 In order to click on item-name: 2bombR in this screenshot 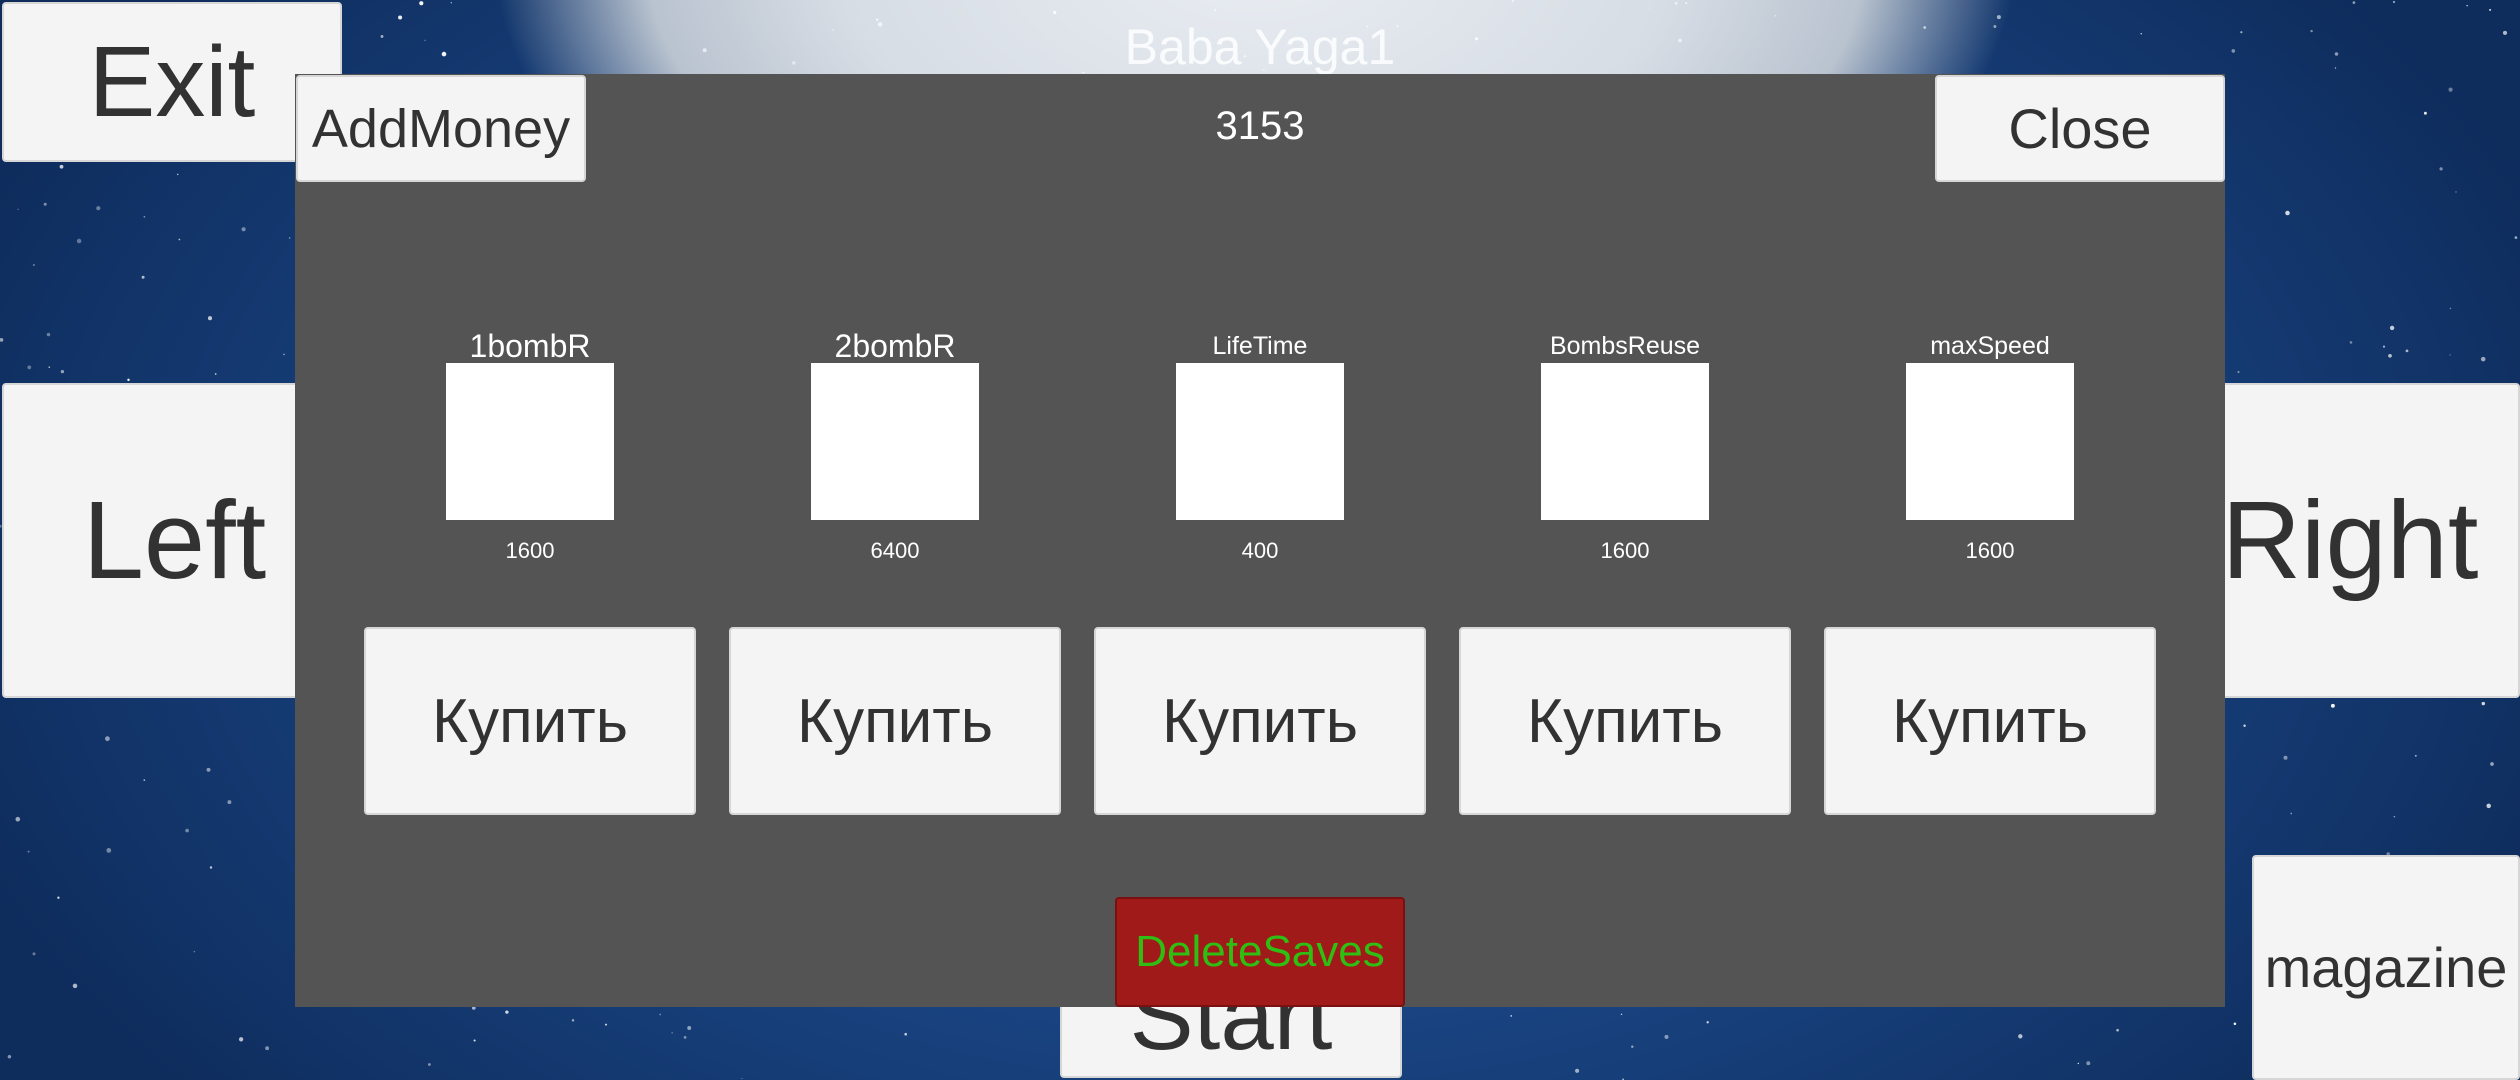, I will do `click(895, 346)`.